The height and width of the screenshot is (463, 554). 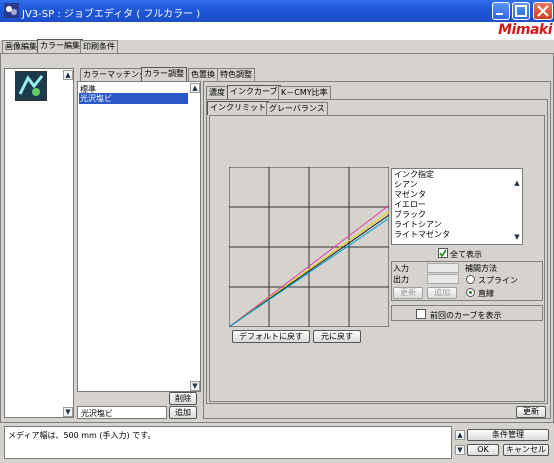 What do you see at coordinates (297, 108) in the screenshot?
I see `tab-gray-balance: グレーバランス` at bounding box center [297, 108].